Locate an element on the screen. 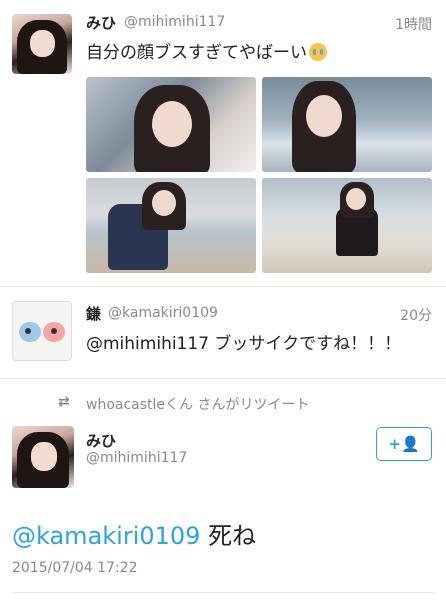 This screenshot has height=600, width=446. tweet-text-content: 自分の顔ブスすぎてやばーい is located at coordinates (196, 53).